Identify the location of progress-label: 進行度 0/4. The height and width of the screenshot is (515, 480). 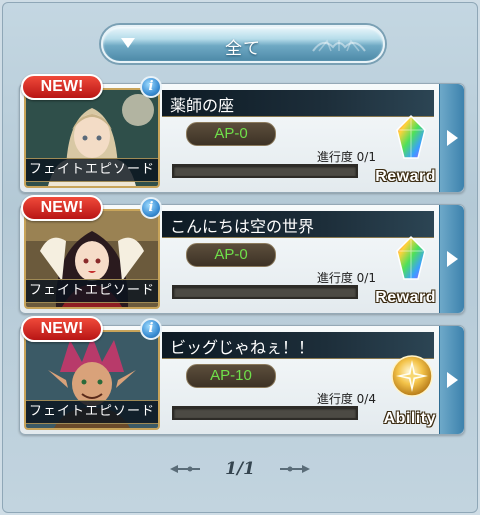
(346, 399).